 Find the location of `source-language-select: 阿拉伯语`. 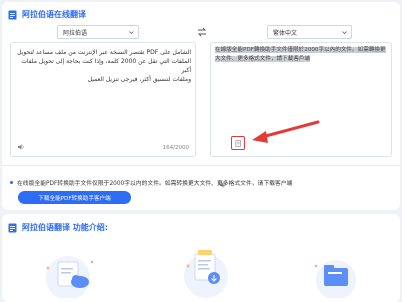

source-language-select: 阿拉伯语 is located at coordinates (98, 32).